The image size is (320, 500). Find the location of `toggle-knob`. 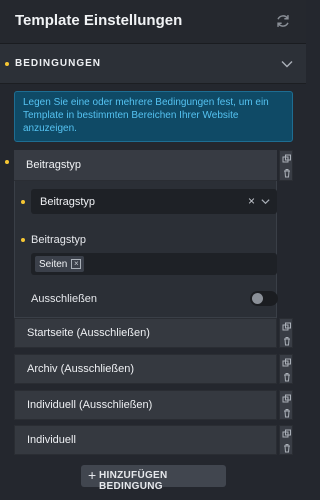

toggle-knob is located at coordinates (257, 298).